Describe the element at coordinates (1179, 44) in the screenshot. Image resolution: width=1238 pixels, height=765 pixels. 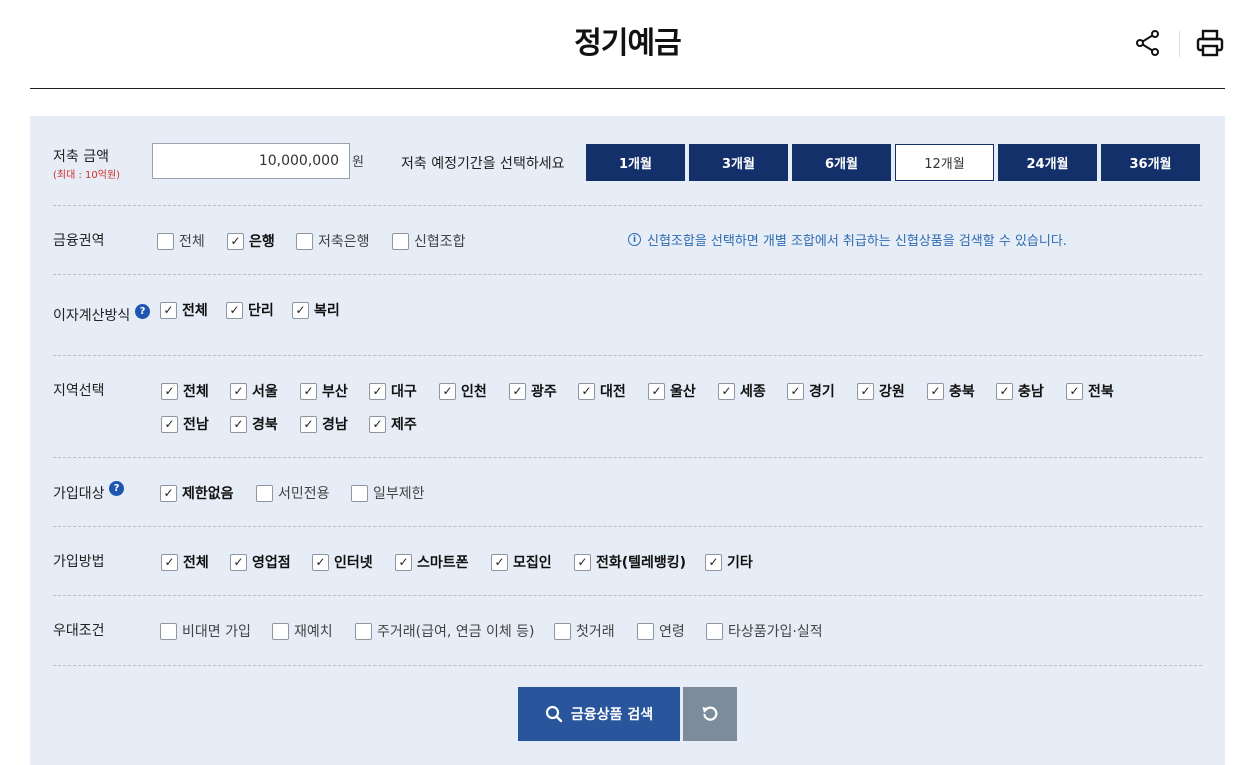
I see `header-divider` at that location.